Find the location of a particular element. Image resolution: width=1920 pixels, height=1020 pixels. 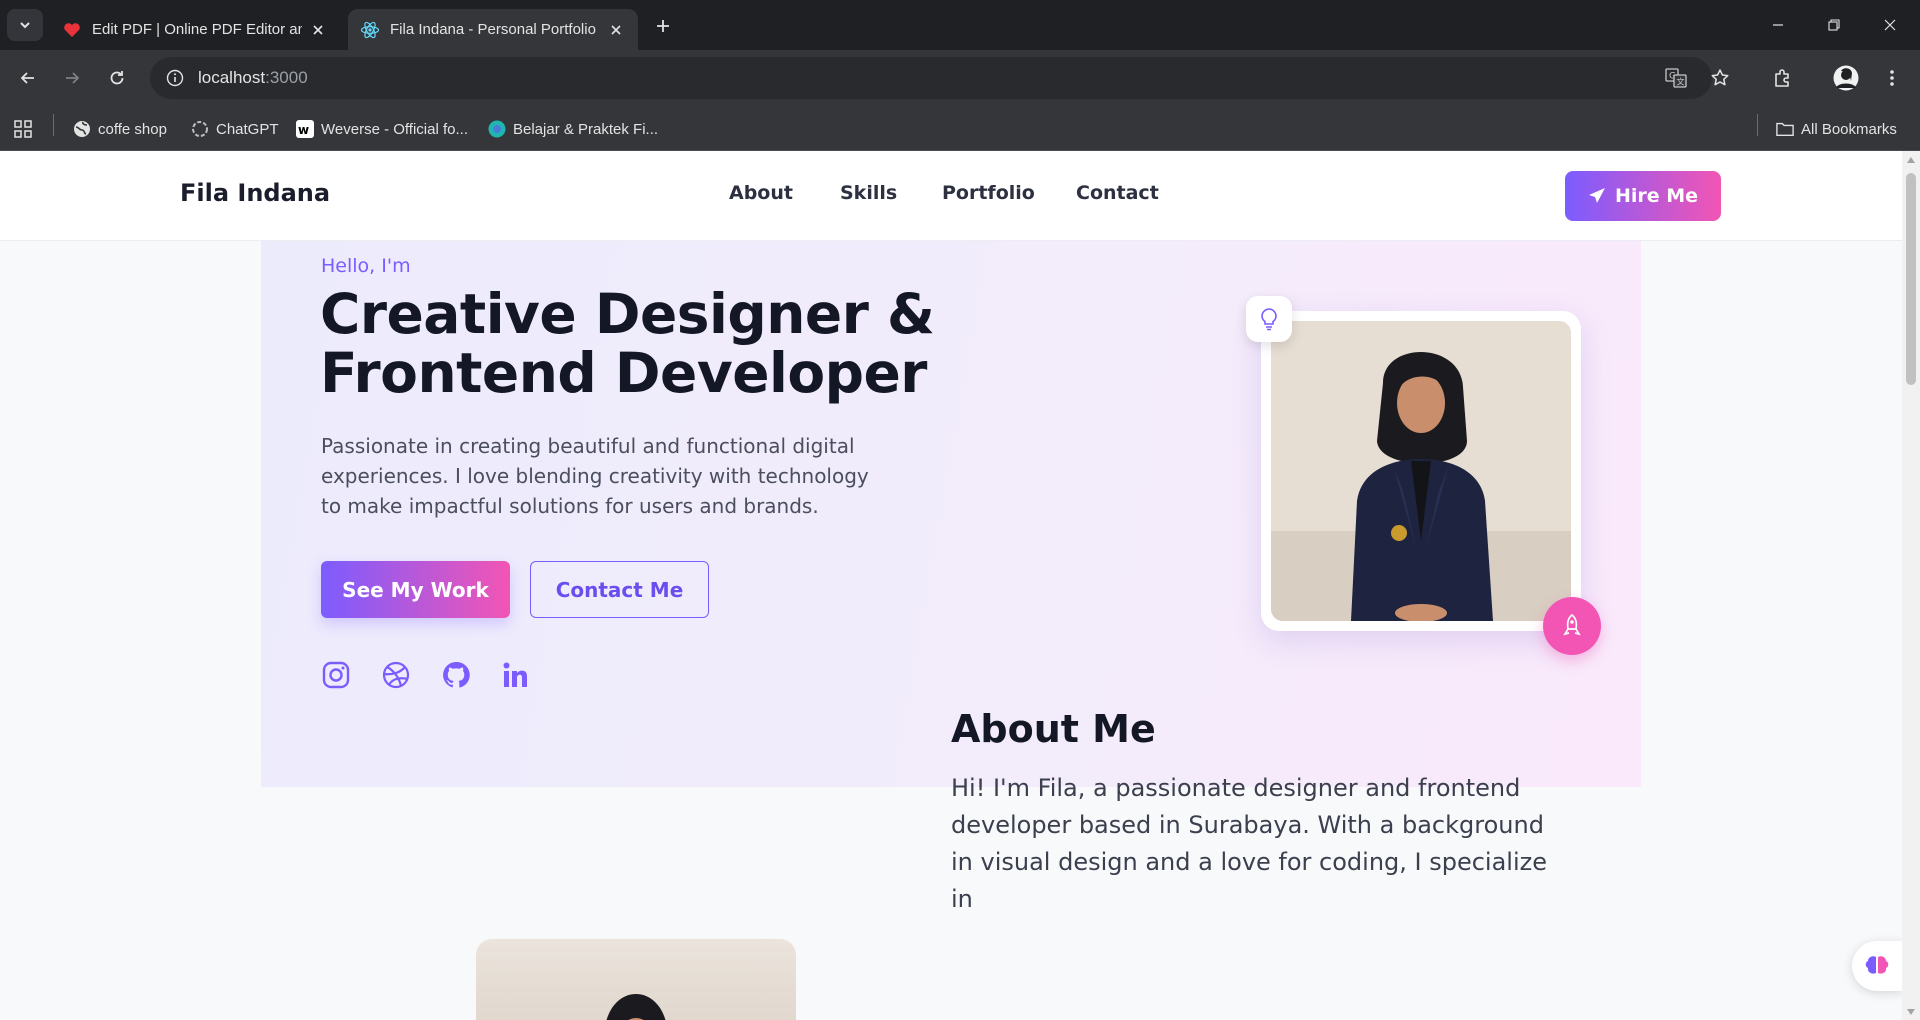

chevron-down-icon is located at coordinates (25, 25).